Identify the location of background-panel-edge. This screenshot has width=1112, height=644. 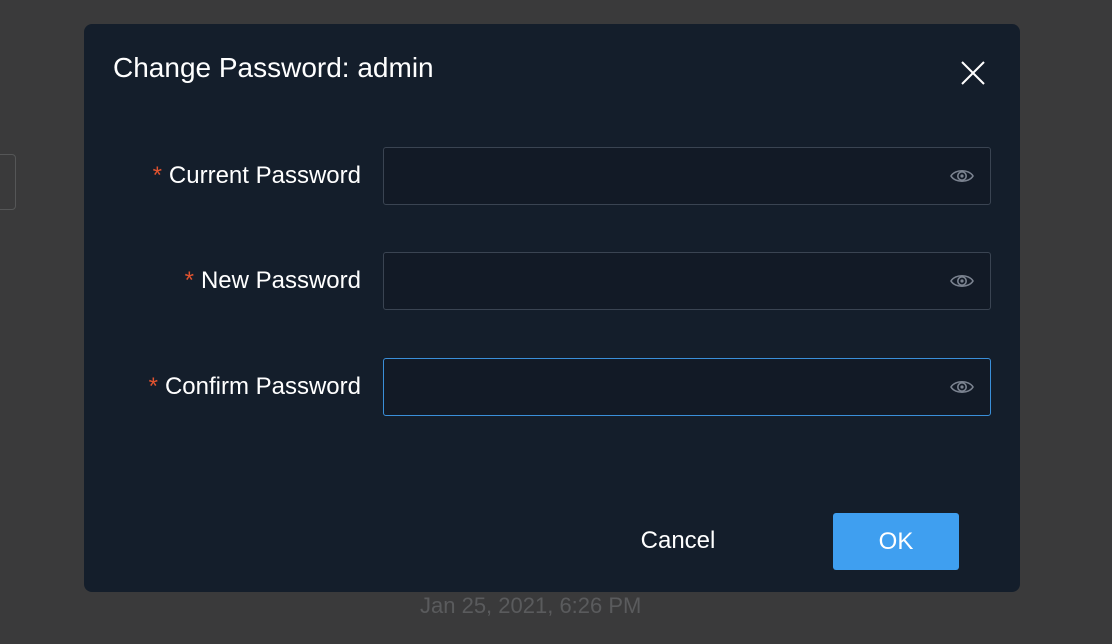
(8, 182).